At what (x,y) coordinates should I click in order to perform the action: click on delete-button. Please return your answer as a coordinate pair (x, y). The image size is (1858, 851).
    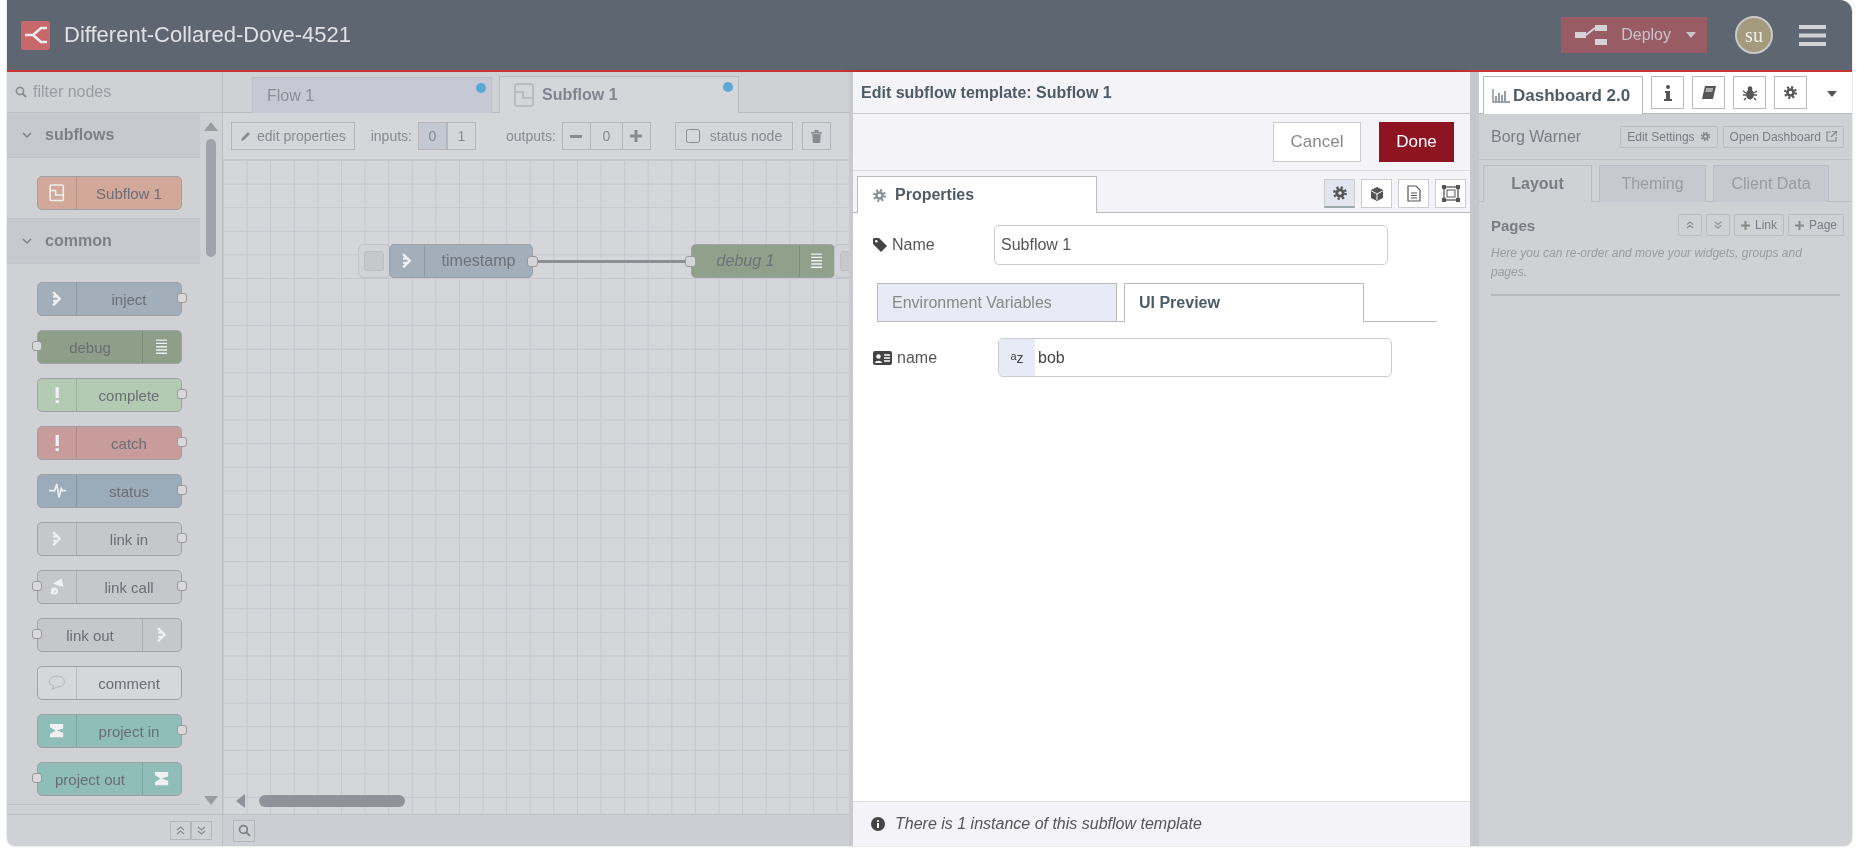
    Looking at the image, I should click on (817, 136).